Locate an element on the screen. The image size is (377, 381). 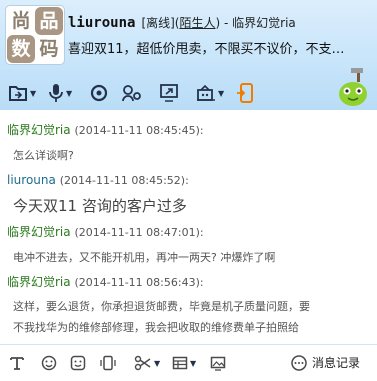
stranger-link: 陌生人 is located at coordinates (197, 23).